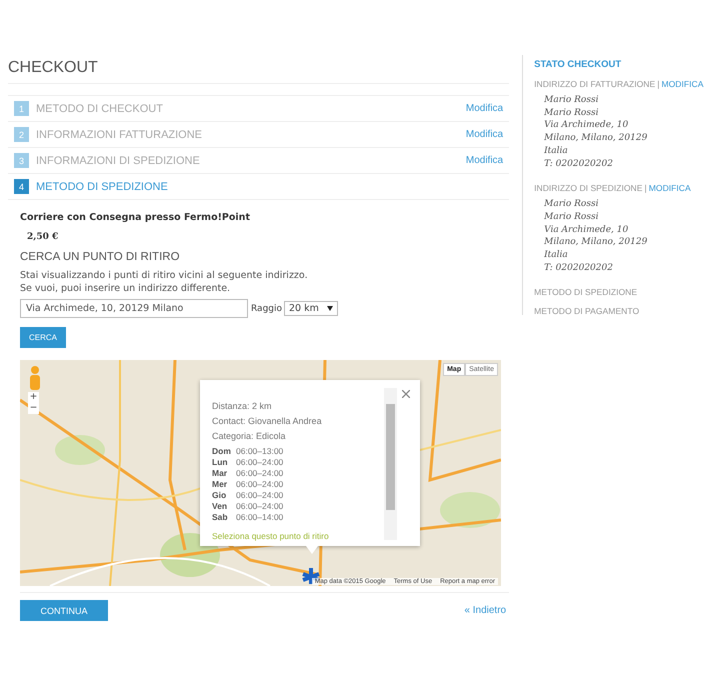  What do you see at coordinates (21, 108) in the screenshot?
I see `step-number: 1` at bounding box center [21, 108].